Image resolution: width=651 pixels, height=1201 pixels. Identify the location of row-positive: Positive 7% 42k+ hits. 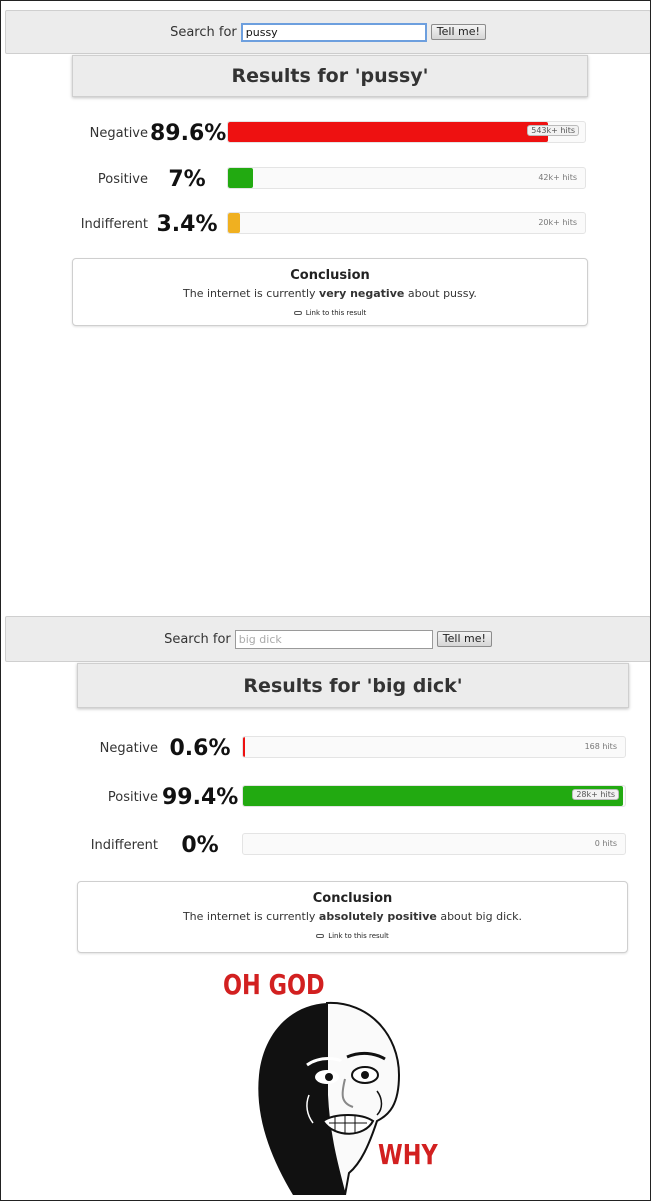
(300, 179).